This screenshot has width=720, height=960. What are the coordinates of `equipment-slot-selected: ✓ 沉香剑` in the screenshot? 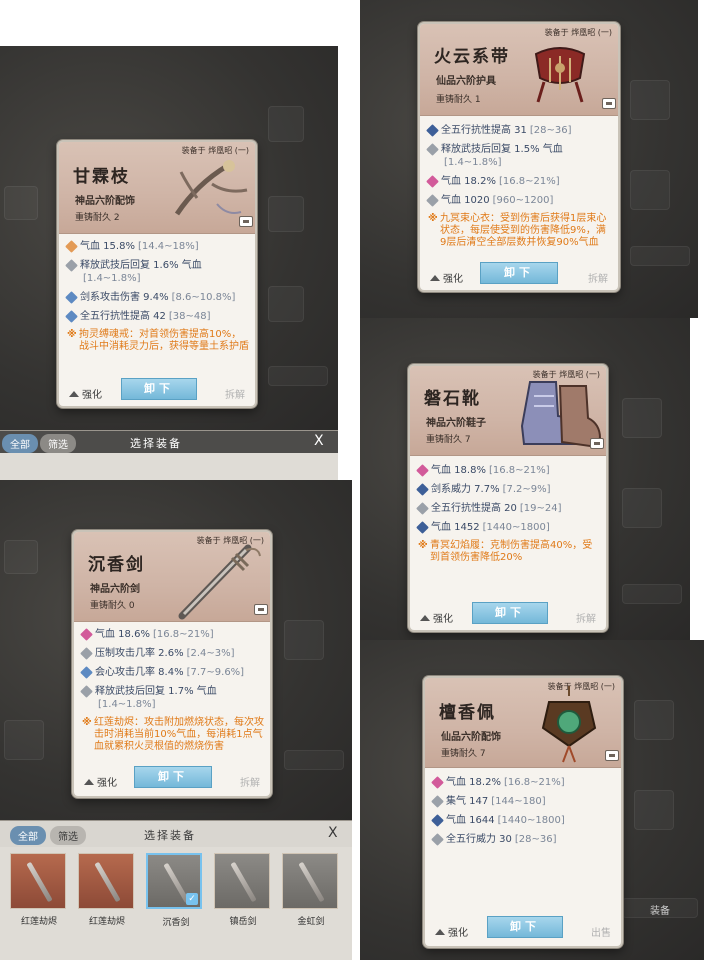 It's located at (174, 890).